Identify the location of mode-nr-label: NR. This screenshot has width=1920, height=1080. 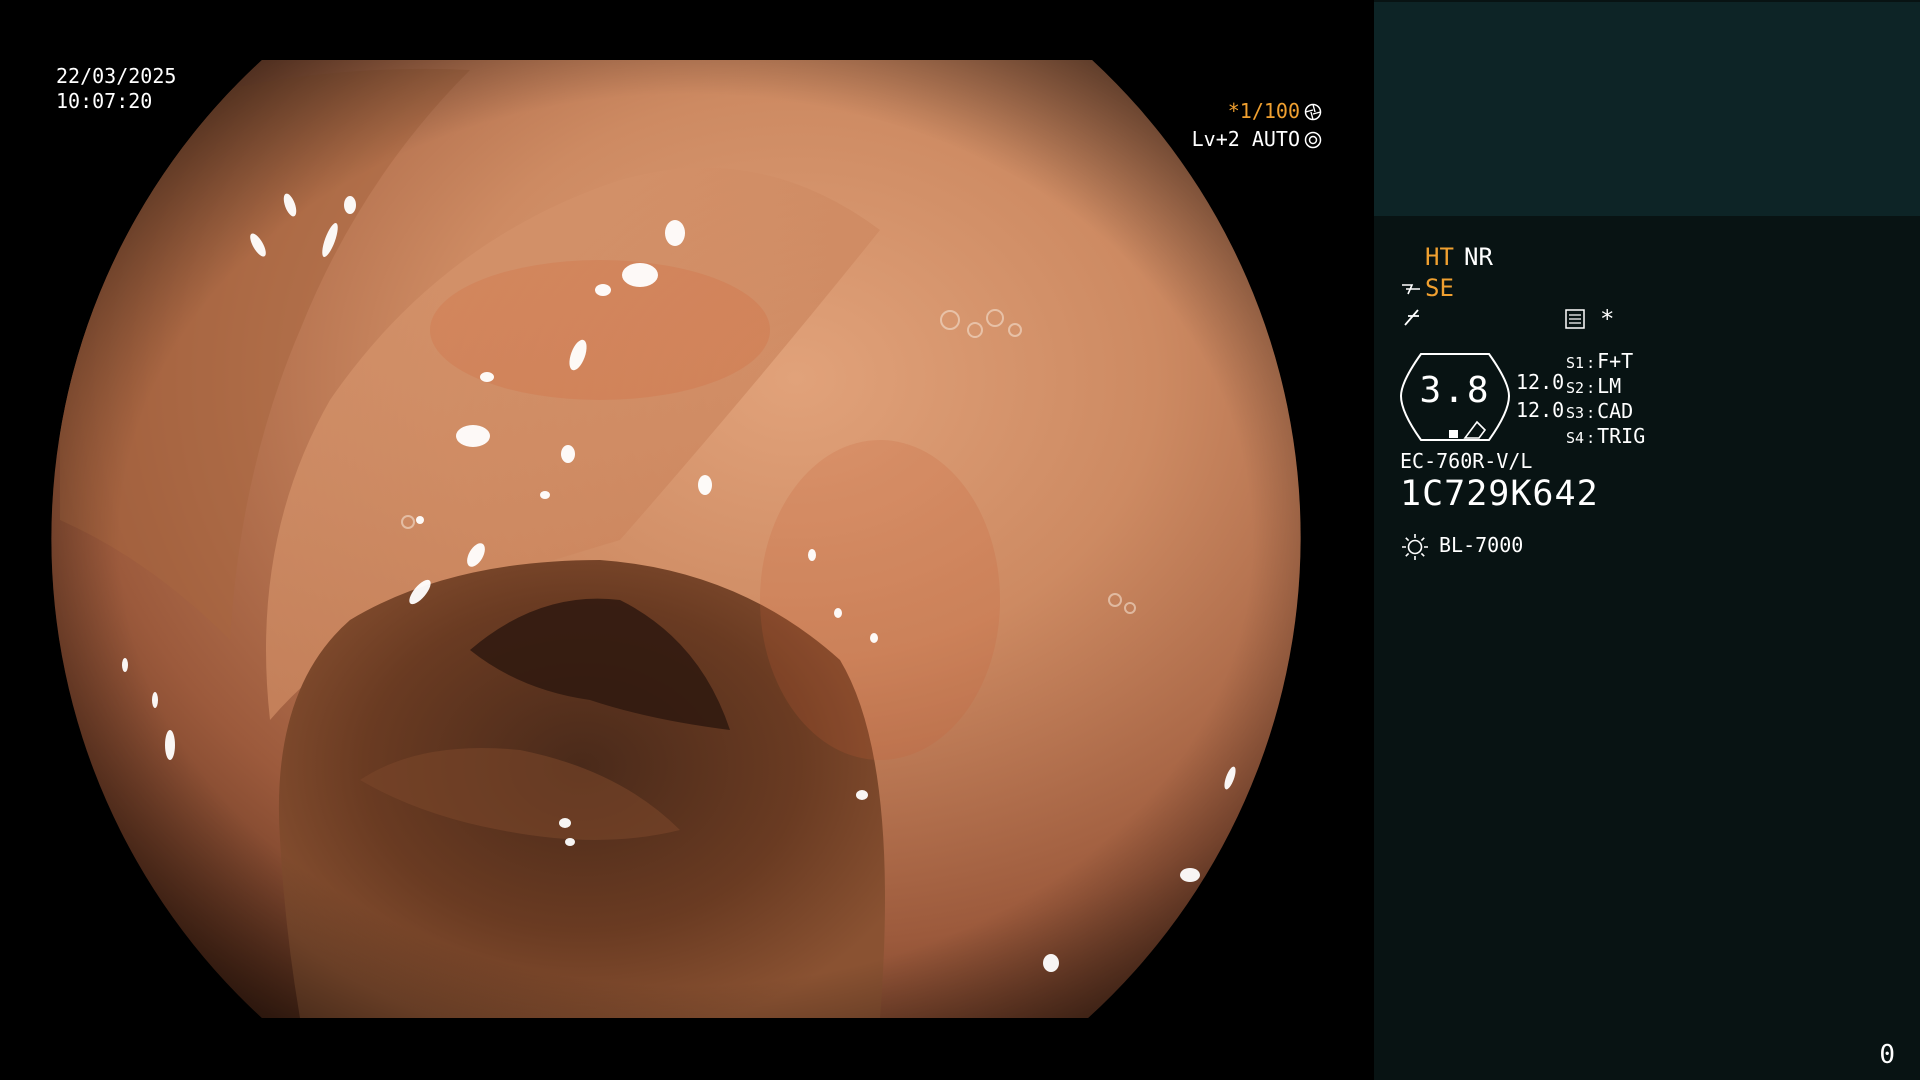
(1478, 257).